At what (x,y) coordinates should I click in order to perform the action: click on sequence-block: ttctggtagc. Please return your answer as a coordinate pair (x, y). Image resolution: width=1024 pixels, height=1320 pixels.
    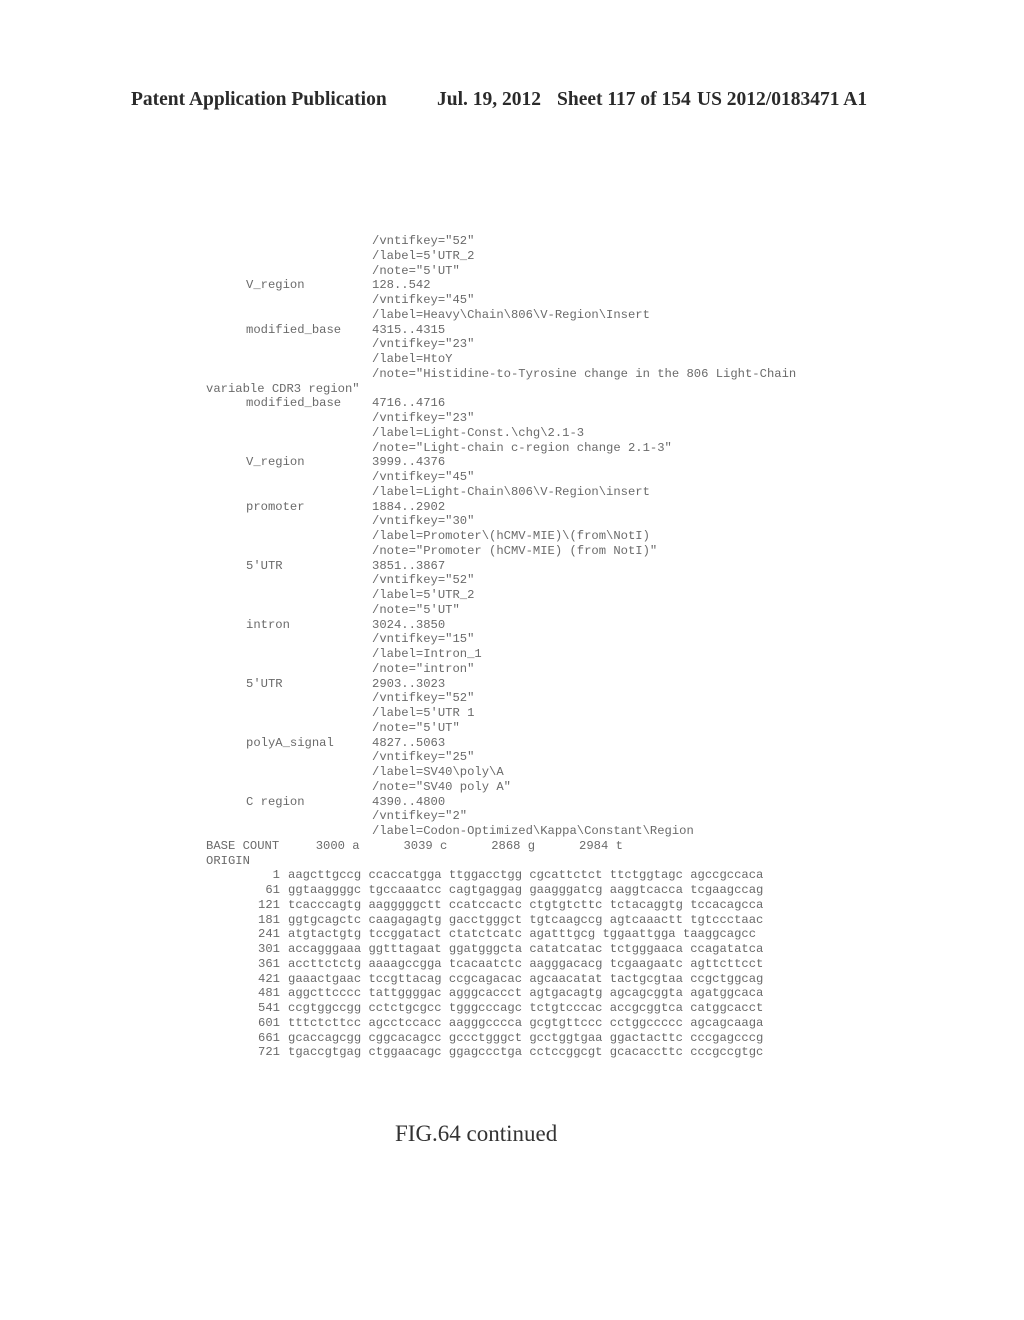
    Looking at the image, I should click on (646, 875).